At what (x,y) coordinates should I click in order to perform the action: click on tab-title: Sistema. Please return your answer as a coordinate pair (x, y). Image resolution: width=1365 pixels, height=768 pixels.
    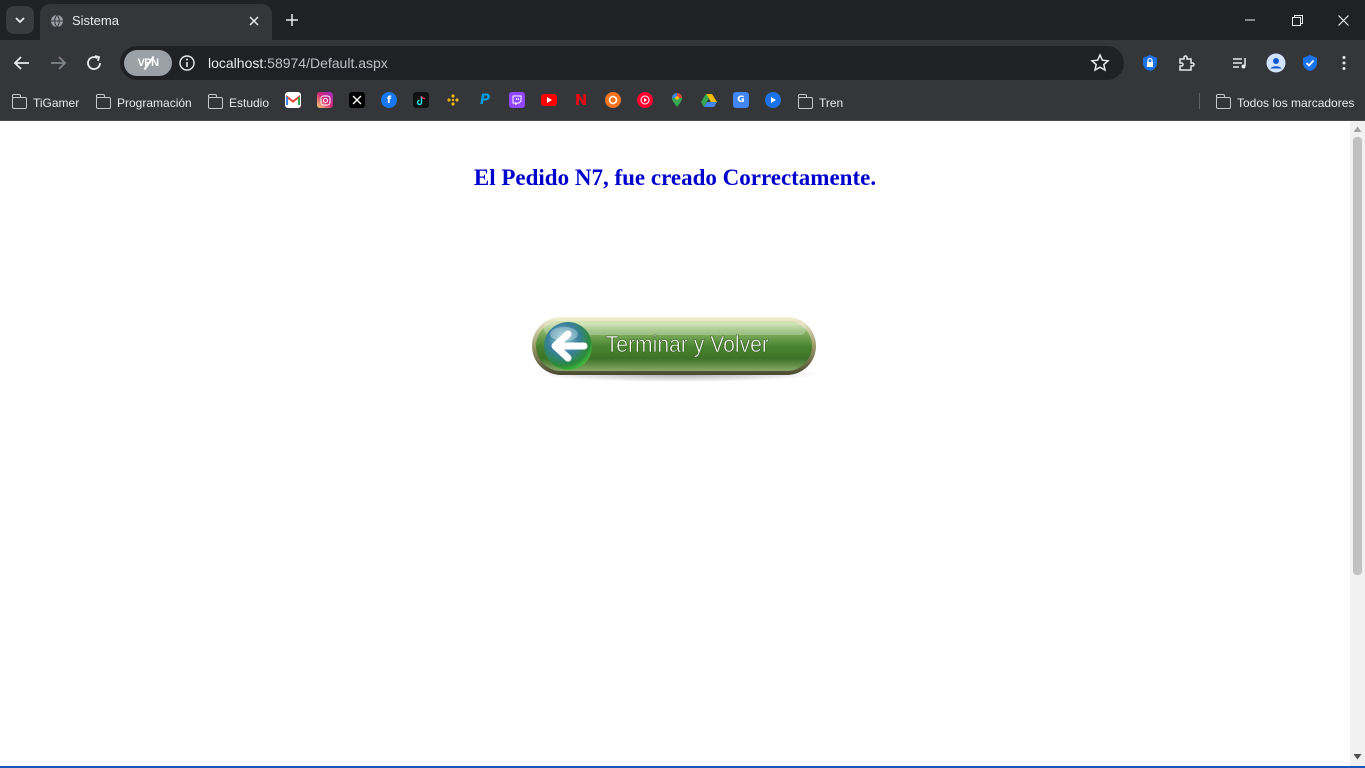
    Looking at the image, I should click on (95, 20).